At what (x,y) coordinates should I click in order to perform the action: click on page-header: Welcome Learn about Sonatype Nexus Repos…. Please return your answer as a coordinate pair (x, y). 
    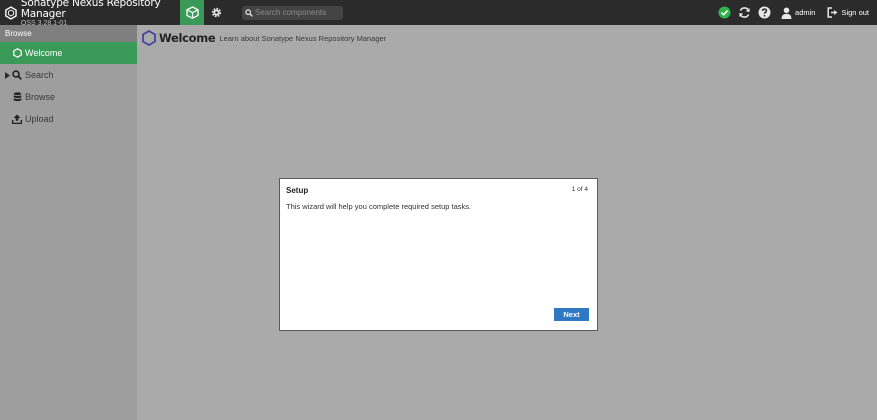
    Looking at the image, I should click on (264, 38).